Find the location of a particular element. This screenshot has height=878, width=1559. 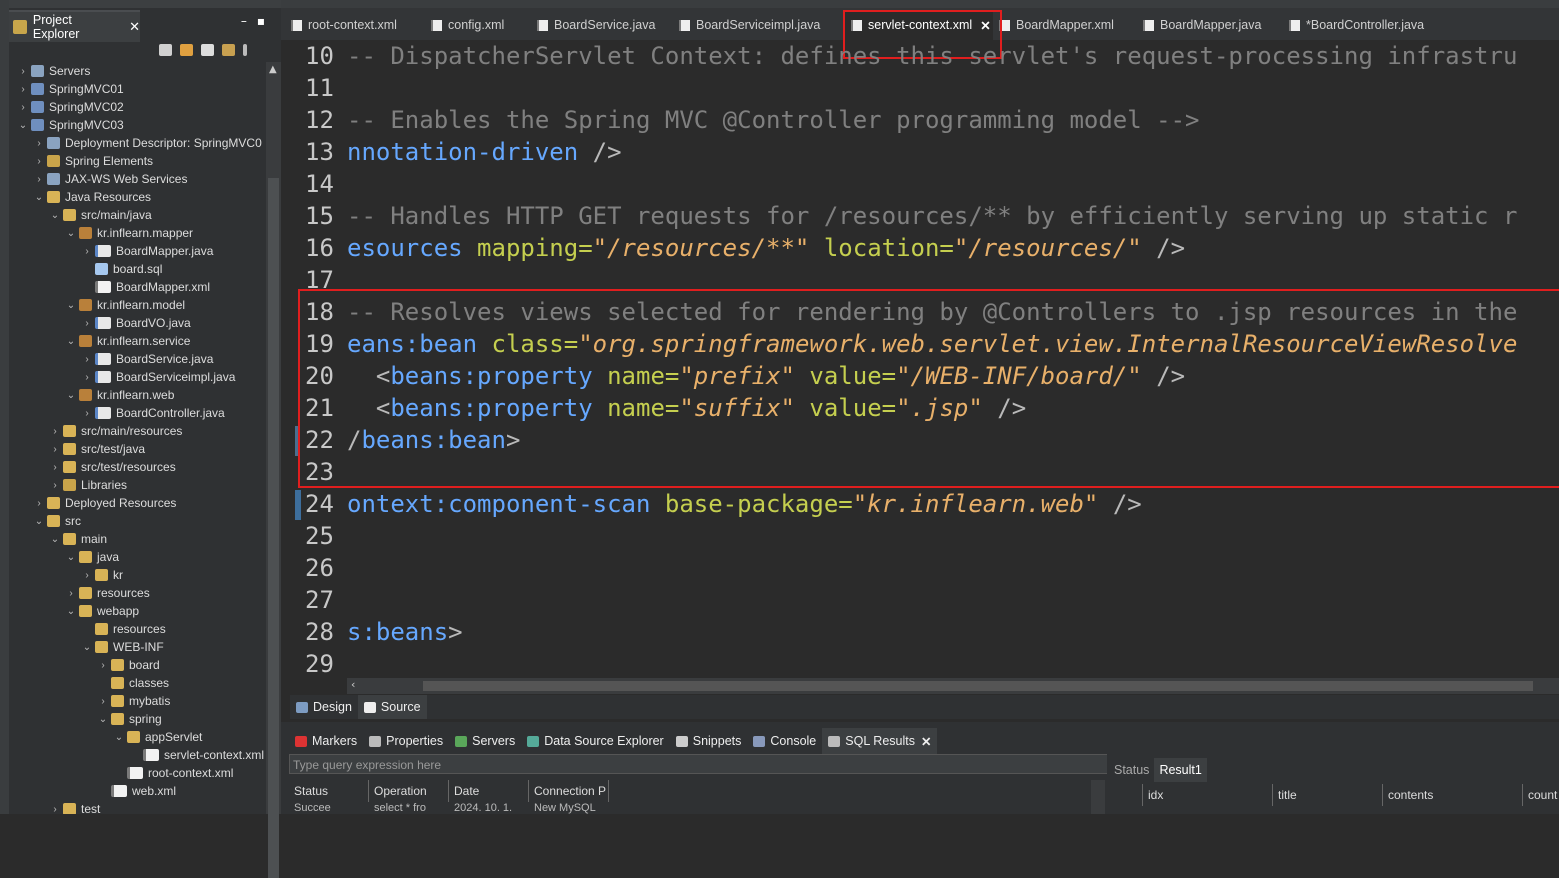

tree-item: › Deployment Descriptor: SpringMVC0 is located at coordinates (147, 143).